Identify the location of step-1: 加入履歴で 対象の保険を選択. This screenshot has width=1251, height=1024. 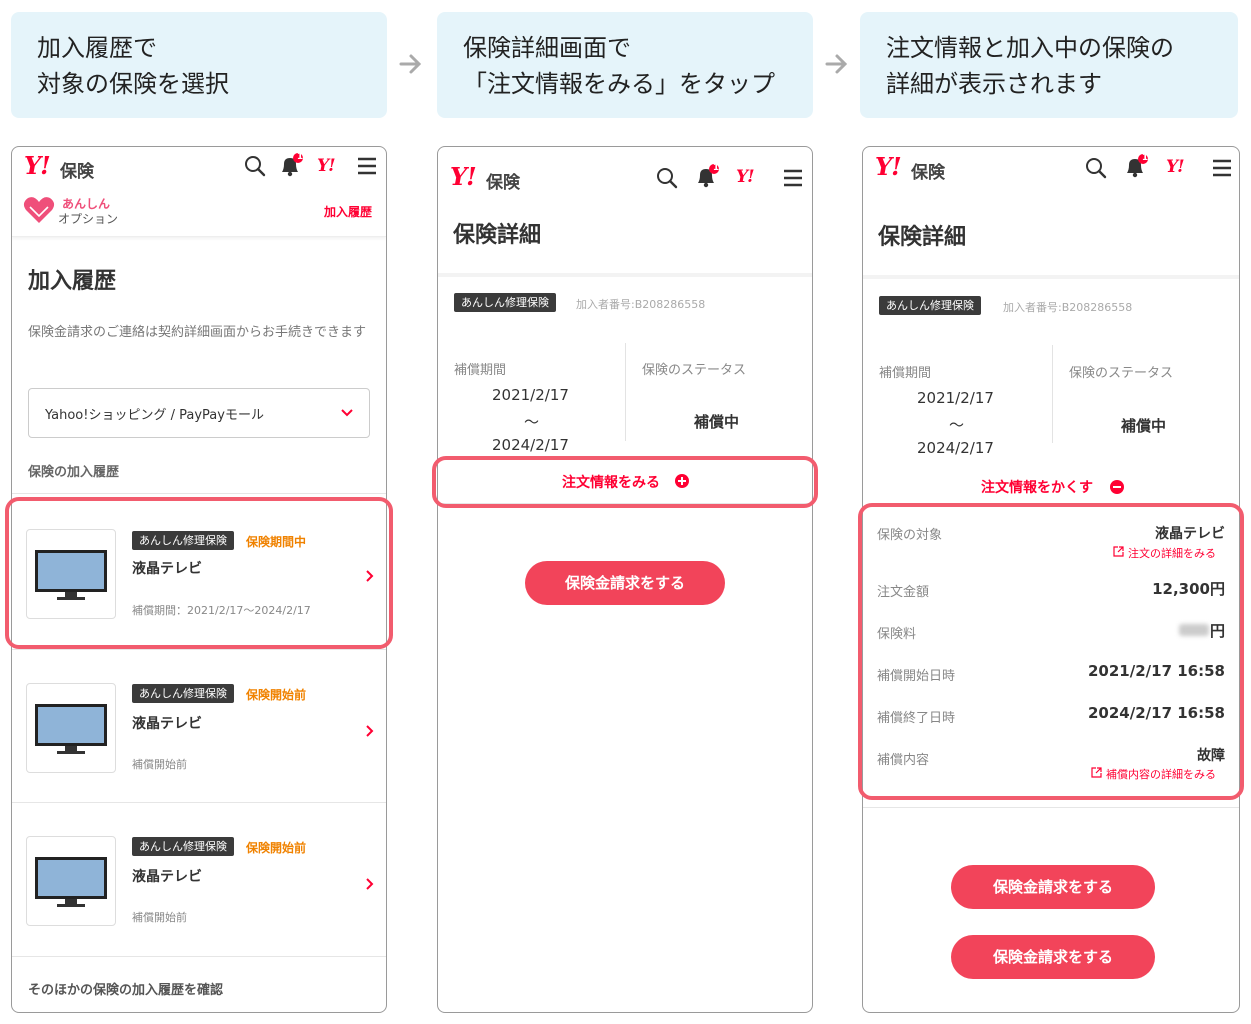
(199, 65).